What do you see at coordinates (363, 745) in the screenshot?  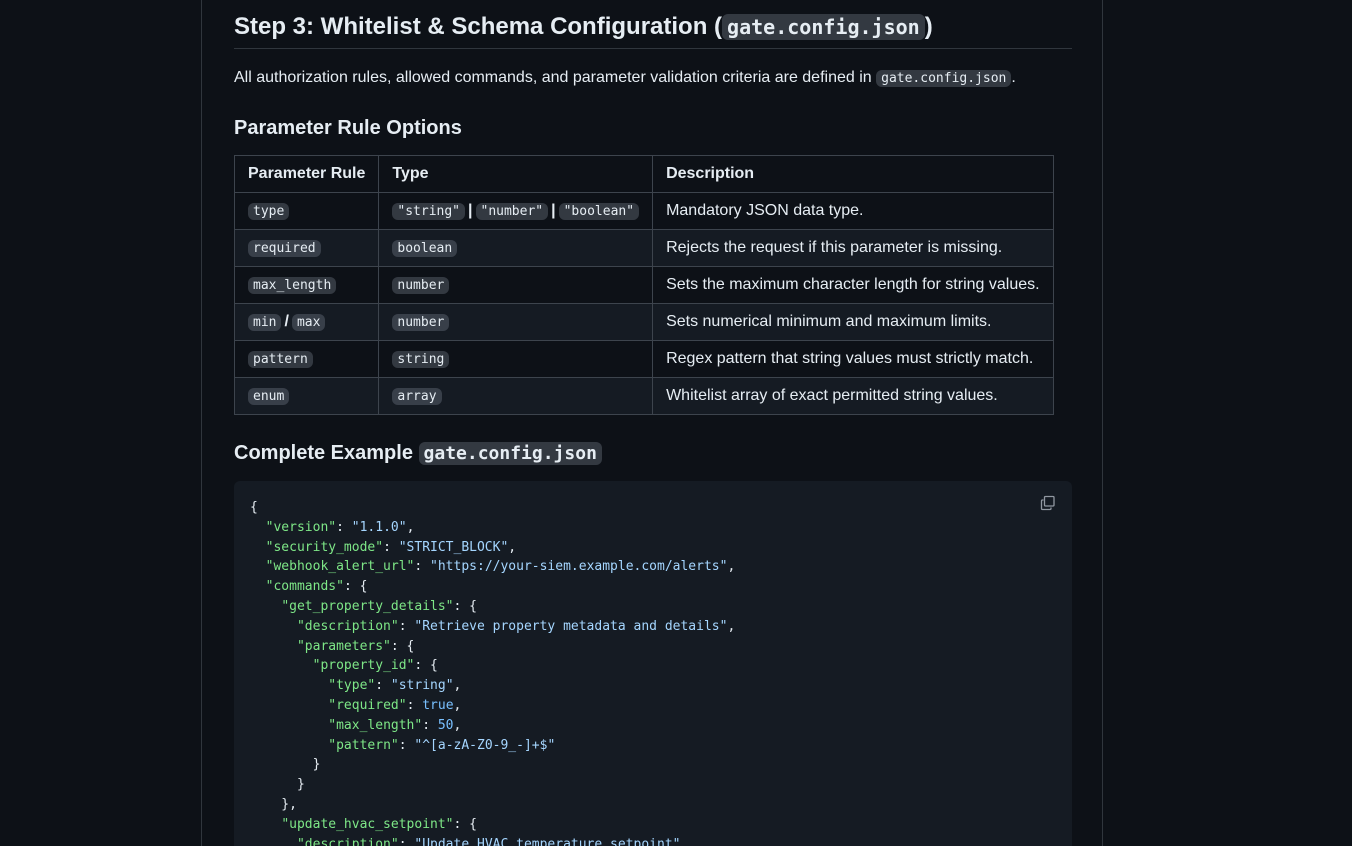 I see `json-key: "pattern"` at bounding box center [363, 745].